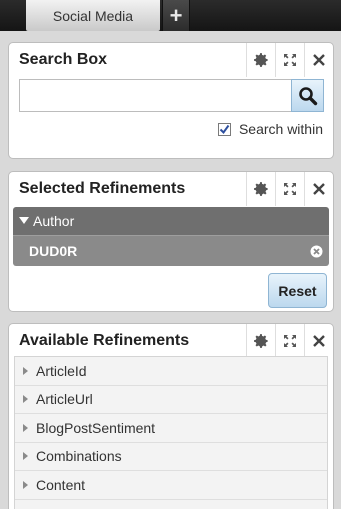 The height and width of the screenshot is (509, 341). I want to click on triangle-down-icon, so click(24, 220).